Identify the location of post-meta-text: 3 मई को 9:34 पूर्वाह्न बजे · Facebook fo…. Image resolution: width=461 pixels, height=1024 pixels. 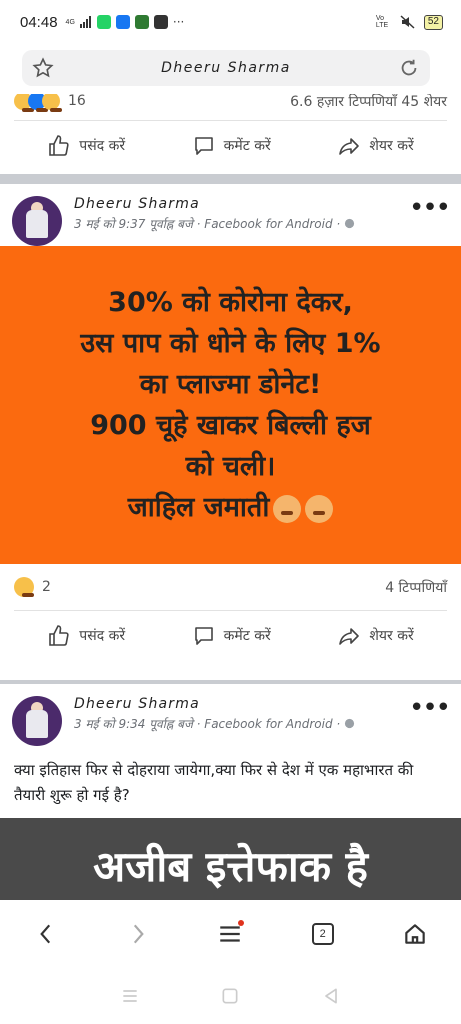
(207, 724).